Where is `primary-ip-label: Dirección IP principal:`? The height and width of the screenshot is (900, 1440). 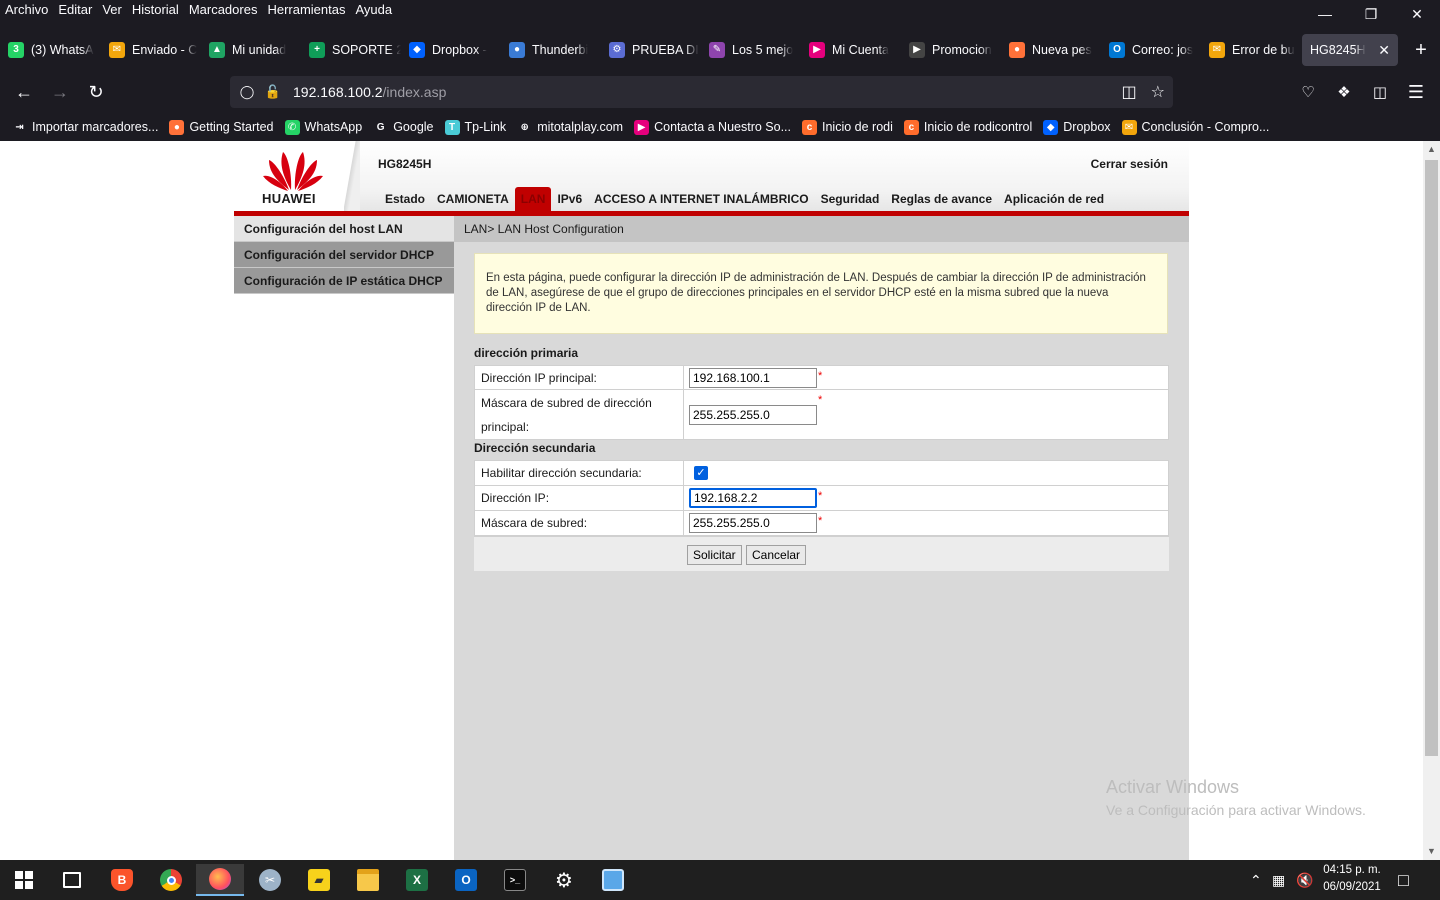
primary-ip-label: Dirección IP principal: is located at coordinates (579, 377).